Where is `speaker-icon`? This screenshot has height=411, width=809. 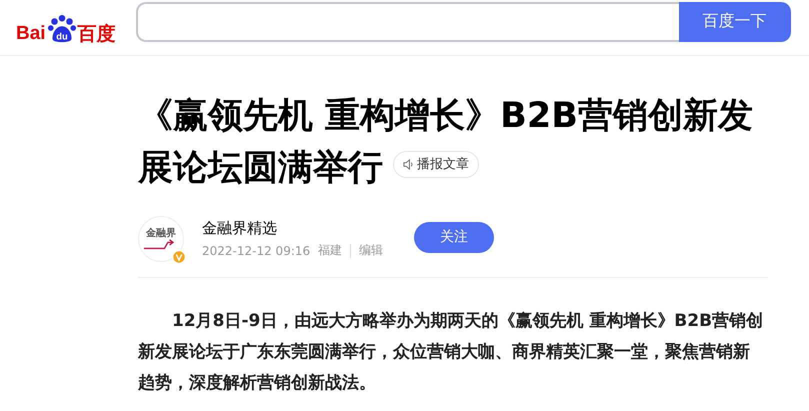 speaker-icon is located at coordinates (408, 164).